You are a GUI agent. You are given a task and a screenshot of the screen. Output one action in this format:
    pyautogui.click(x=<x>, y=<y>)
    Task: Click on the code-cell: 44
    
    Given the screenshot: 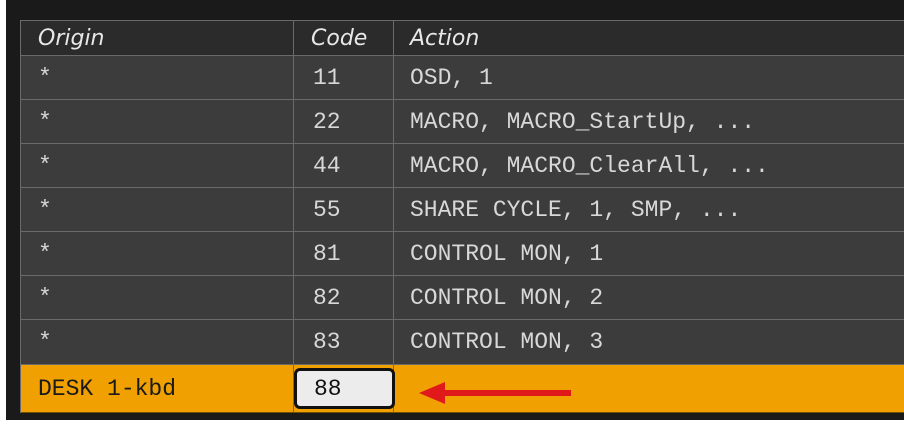 What is the action you would take?
    pyautogui.click(x=344, y=166)
    